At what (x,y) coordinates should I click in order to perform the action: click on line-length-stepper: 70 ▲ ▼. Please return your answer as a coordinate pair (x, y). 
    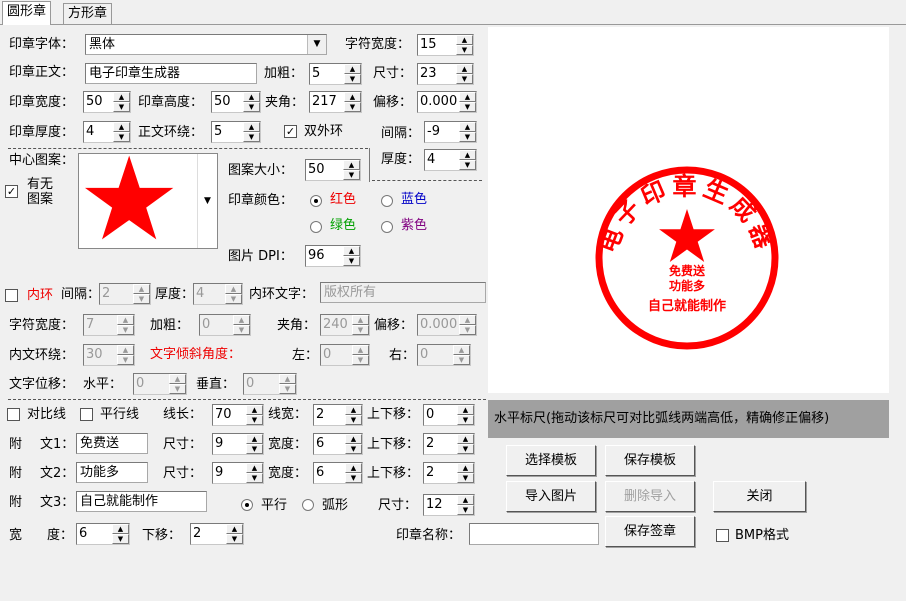
    Looking at the image, I should click on (238, 415).